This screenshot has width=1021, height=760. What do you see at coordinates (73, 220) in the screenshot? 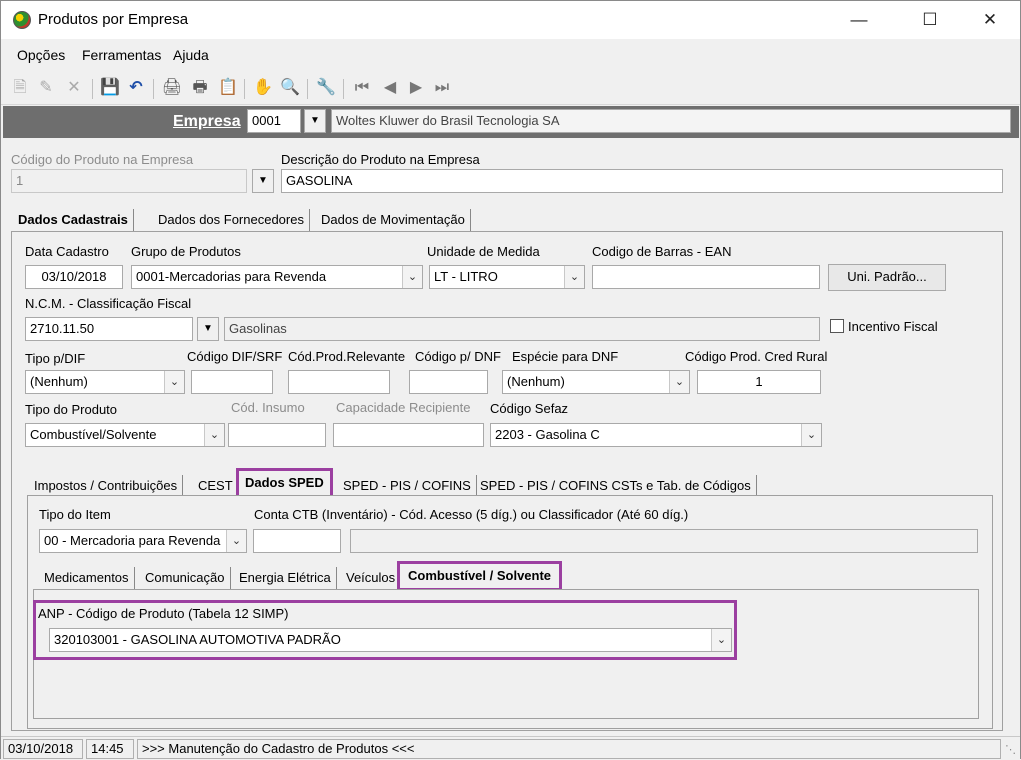
I see `tab-dados-cadastrais: Dados Cadastrais` at bounding box center [73, 220].